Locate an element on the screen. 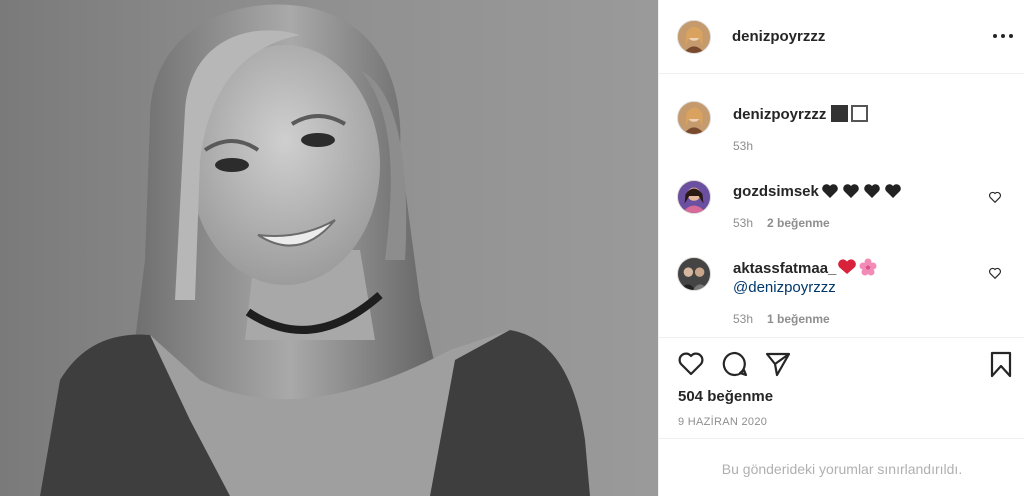 The height and width of the screenshot is (496, 1024). post-date: 9 HAZİRAN 2020 is located at coordinates (722, 422).